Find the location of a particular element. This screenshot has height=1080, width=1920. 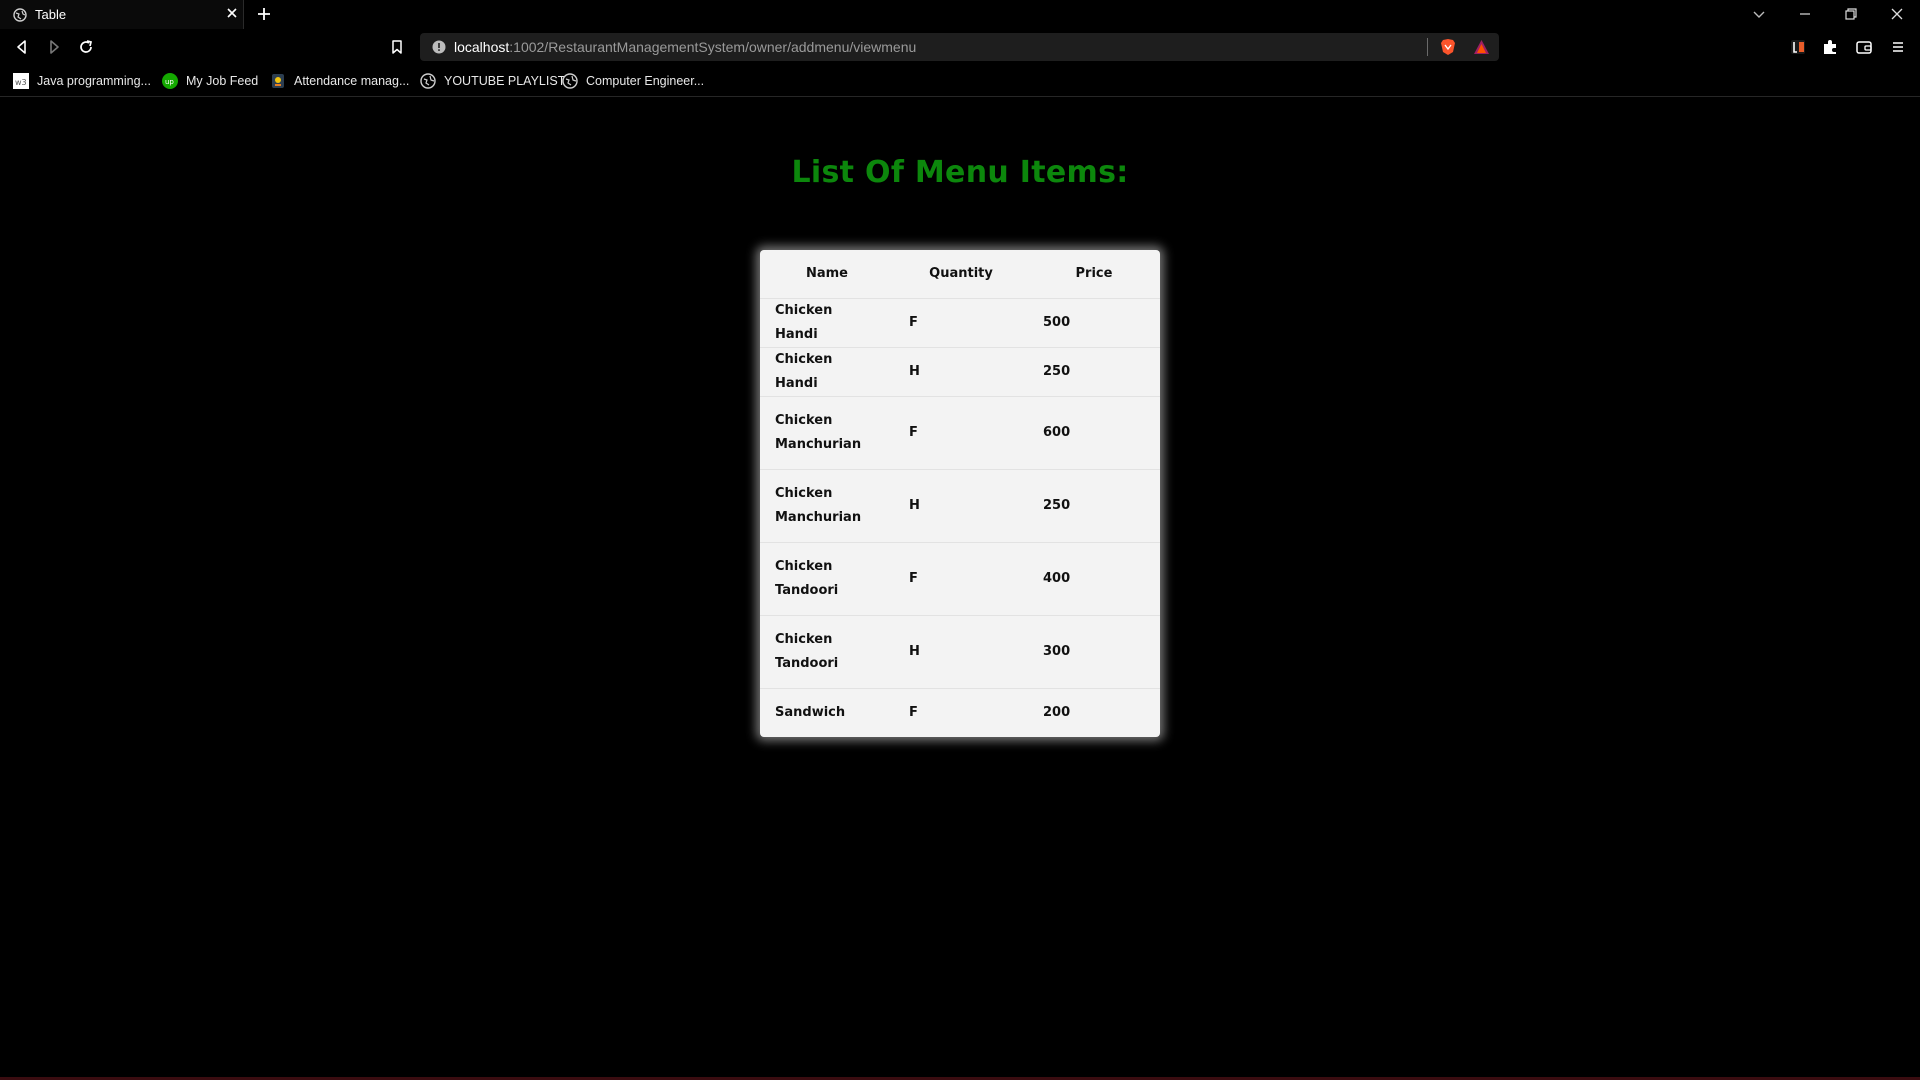

brave-rewards-icon is located at coordinates (1481, 47).